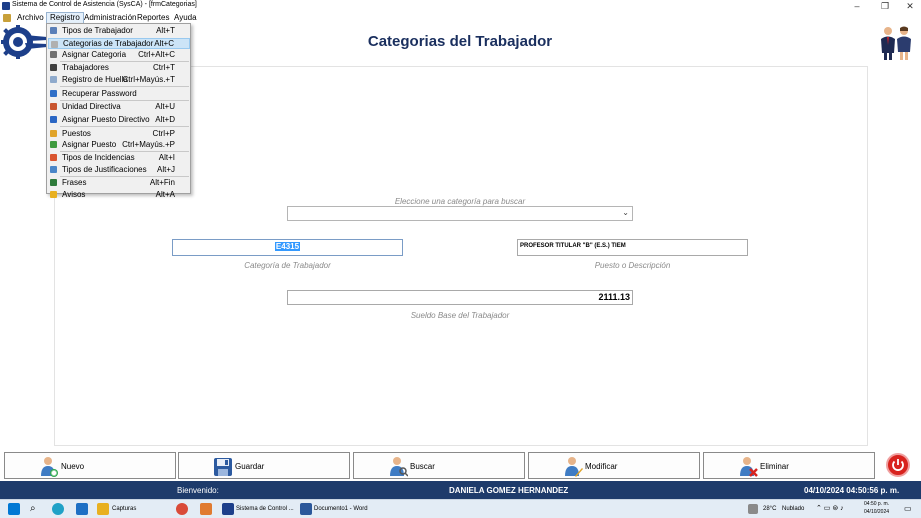 The width and height of the screenshot is (921, 518). Describe the element at coordinates (53, 182) in the screenshot. I see `quote-icon` at that location.